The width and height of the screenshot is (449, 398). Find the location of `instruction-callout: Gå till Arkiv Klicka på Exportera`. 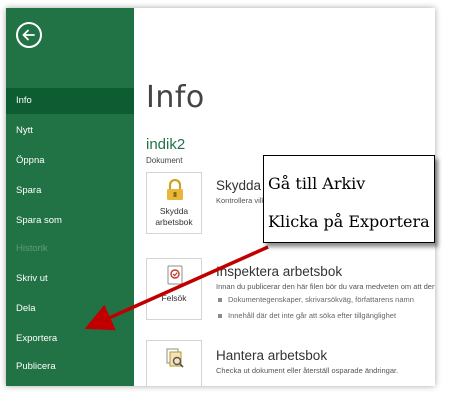

instruction-callout: Gå till Arkiv Klicka på Exportera is located at coordinates (349, 199).